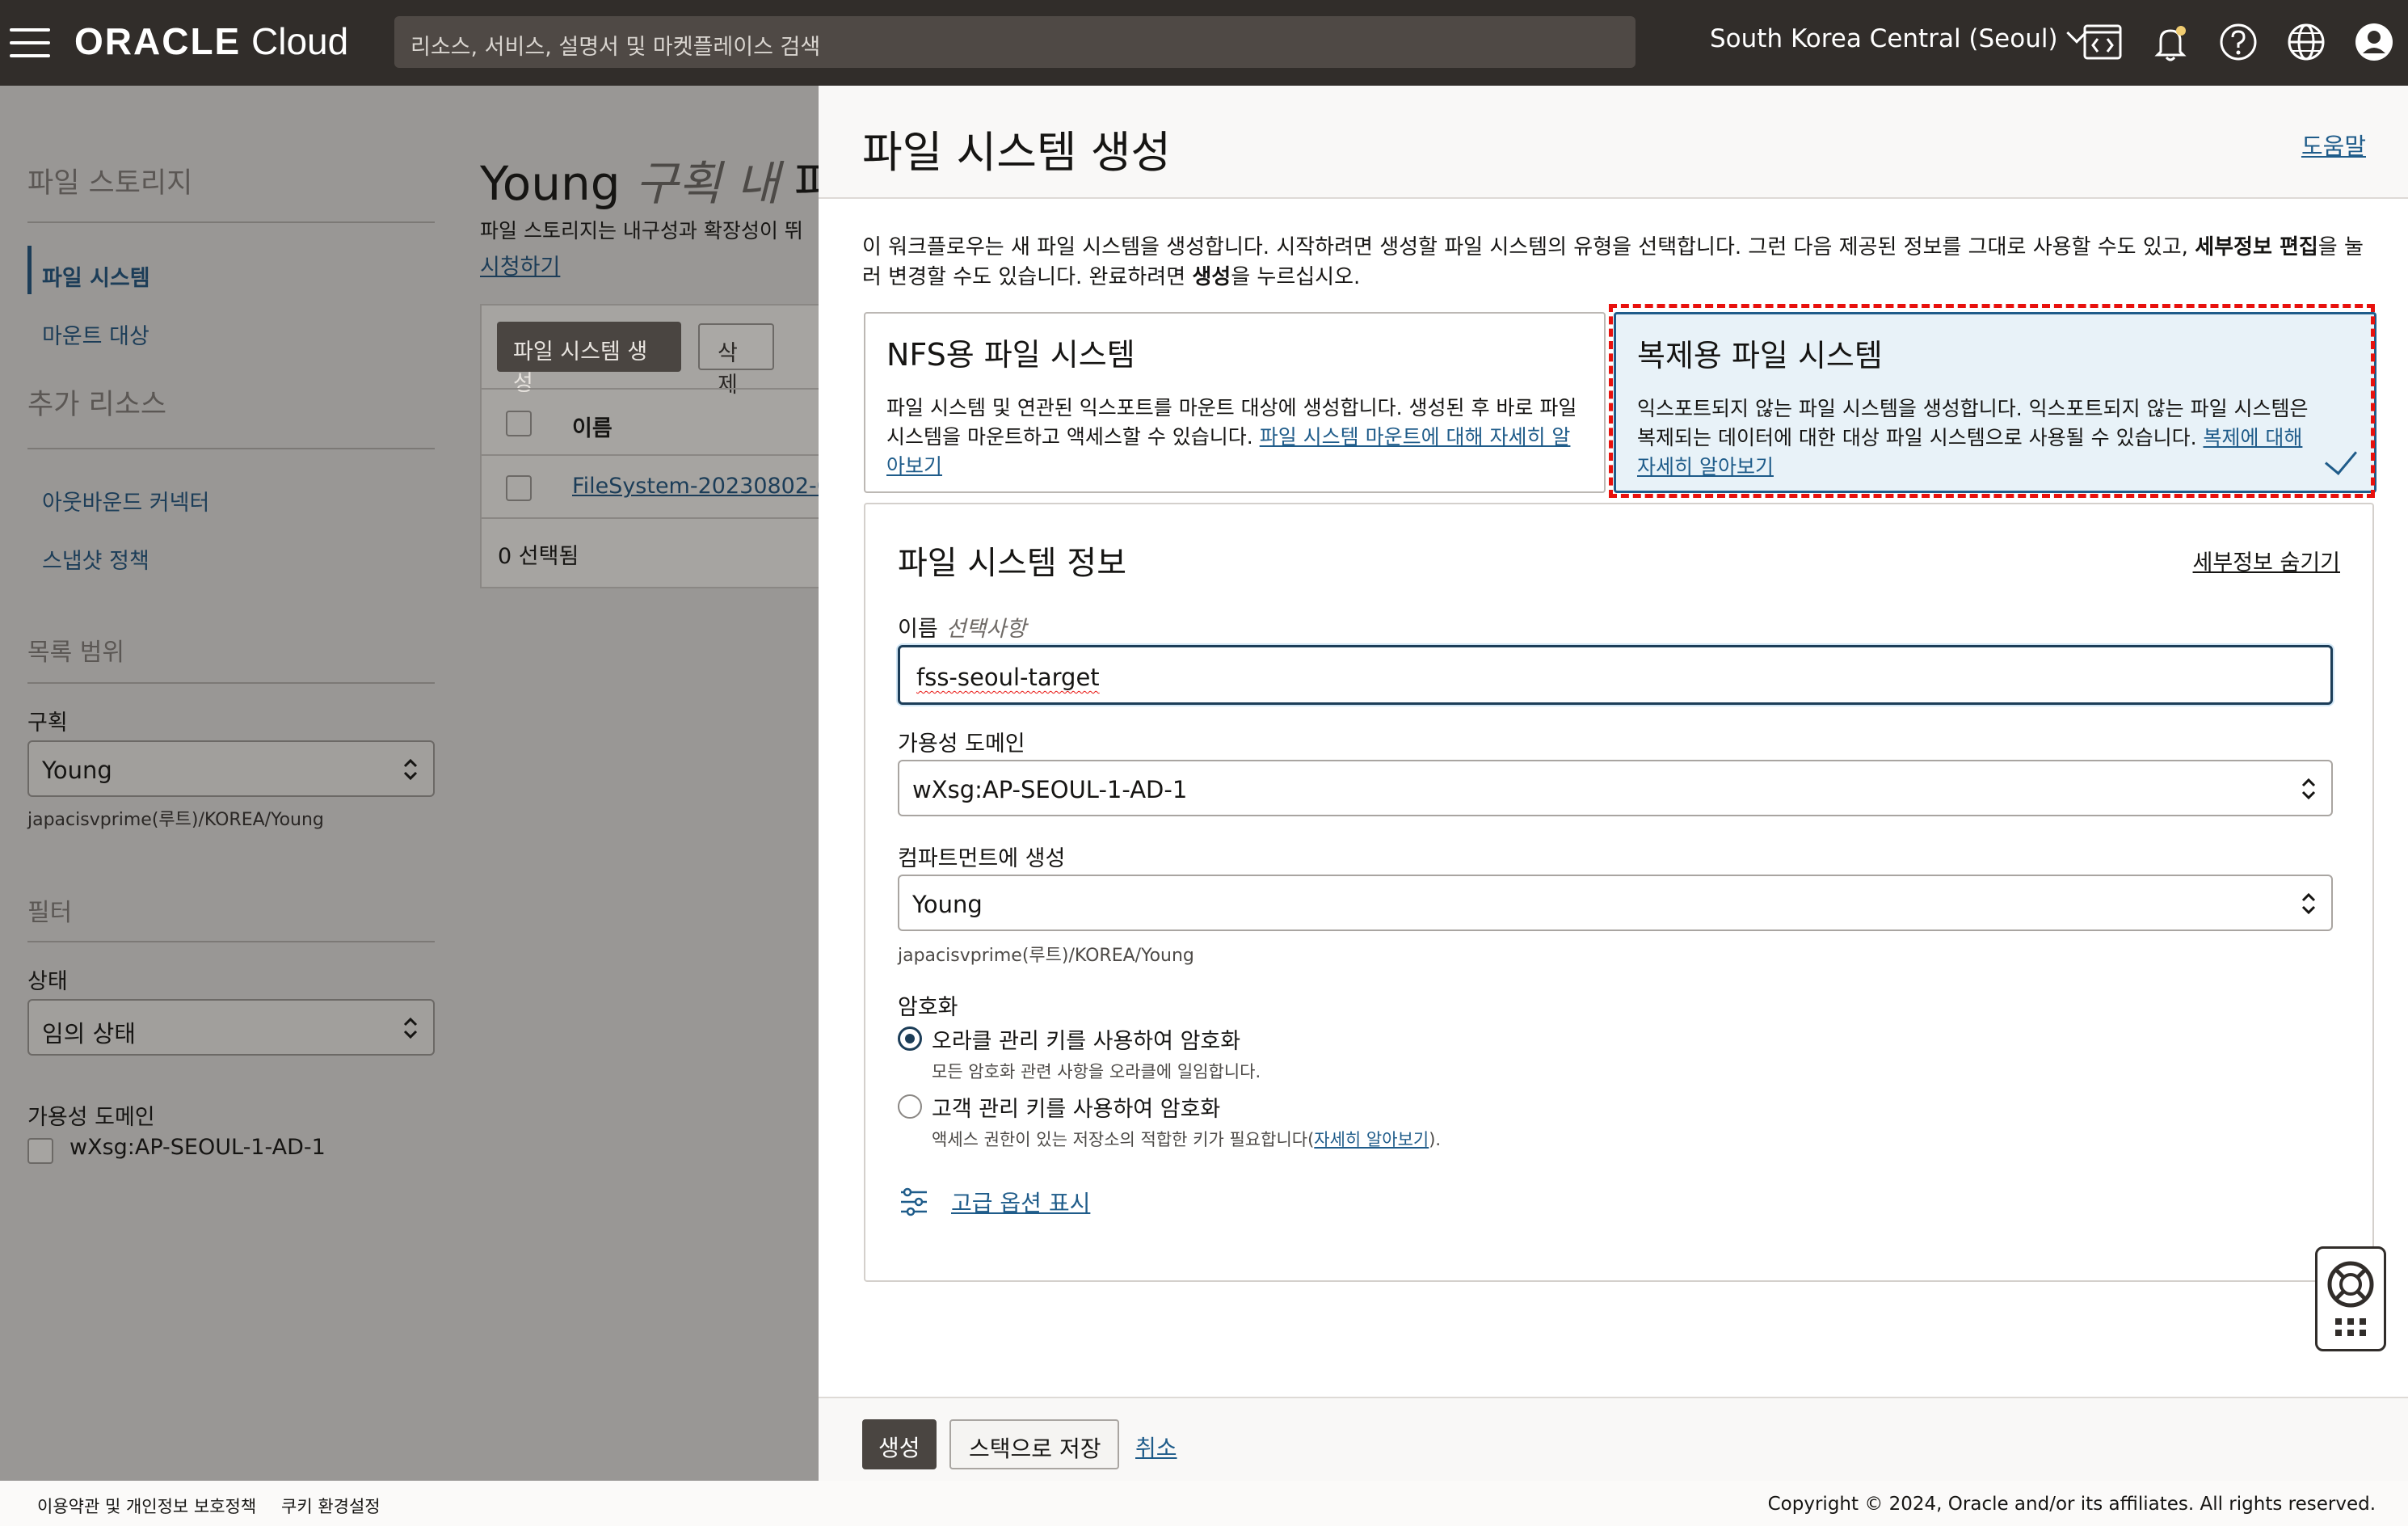 The height and width of the screenshot is (1526, 2408). Describe the element at coordinates (146, 1506) in the screenshot. I see `terms-privacy-link: 이용약관 및 개인정보 보호정책` at that location.